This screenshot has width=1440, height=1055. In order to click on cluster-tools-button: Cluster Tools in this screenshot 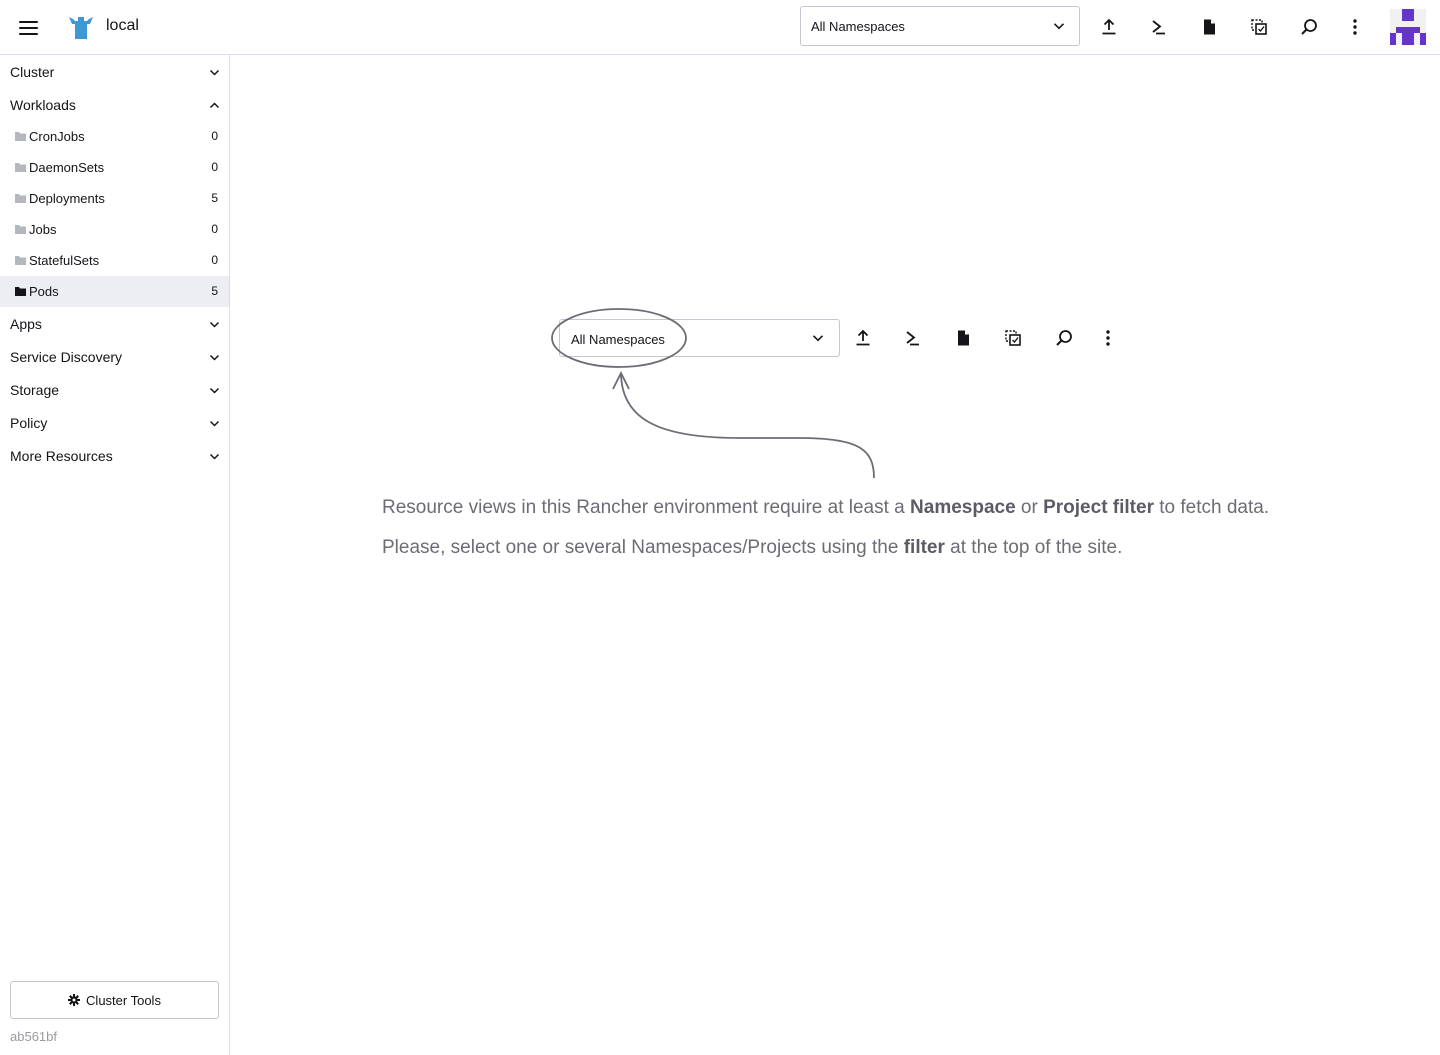, I will do `click(114, 1000)`.